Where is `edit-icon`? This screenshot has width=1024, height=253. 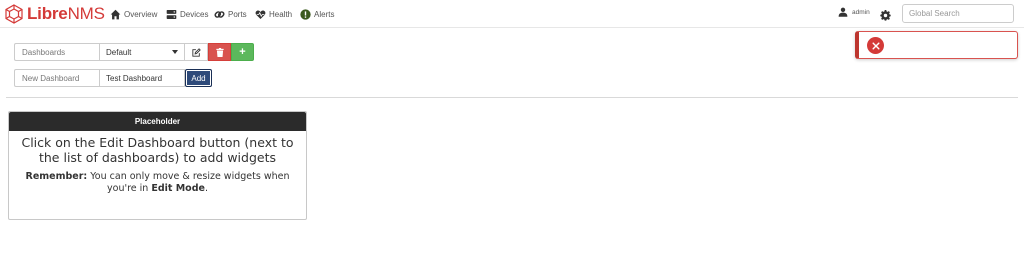
edit-icon is located at coordinates (196, 52).